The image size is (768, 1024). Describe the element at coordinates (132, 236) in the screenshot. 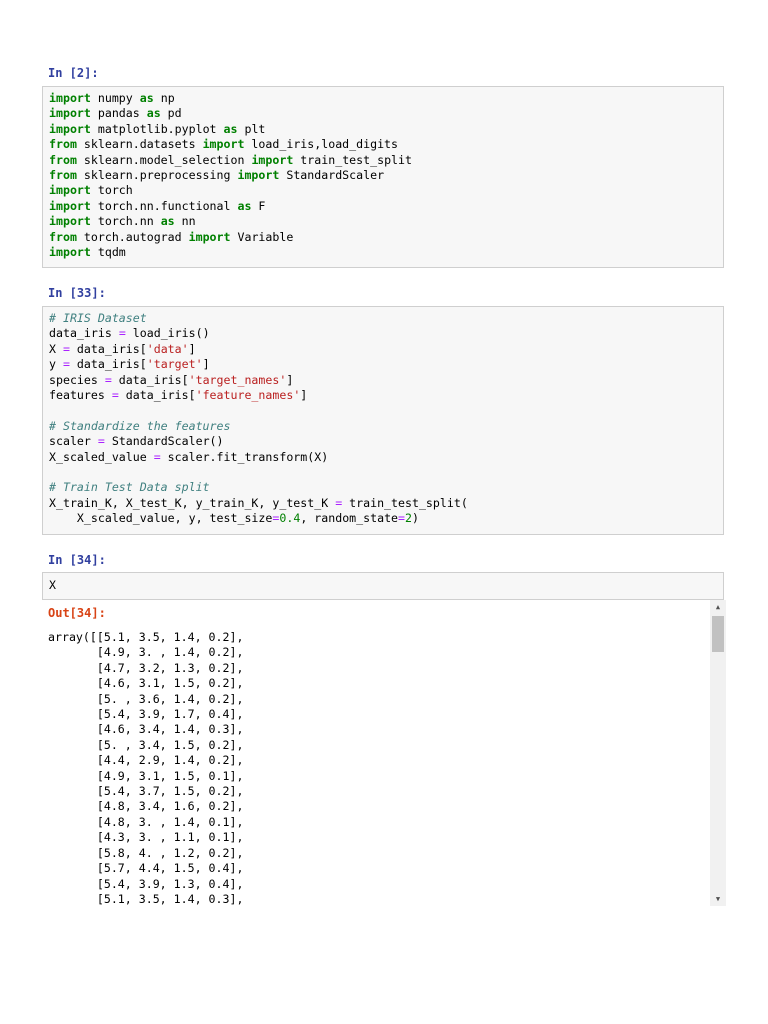

I see `code-token: torch.autograd` at that location.